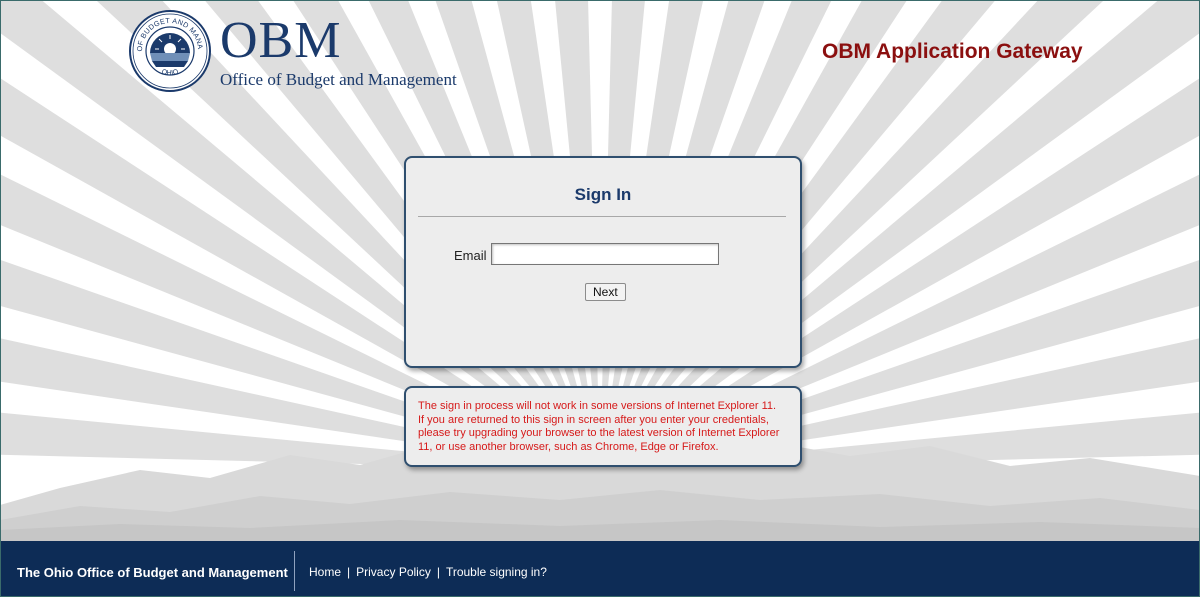 The image size is (1200, 597). Describe the element at coordinates (325, 572) in the screenshot. I see `footer-link-home: Home` at that location.